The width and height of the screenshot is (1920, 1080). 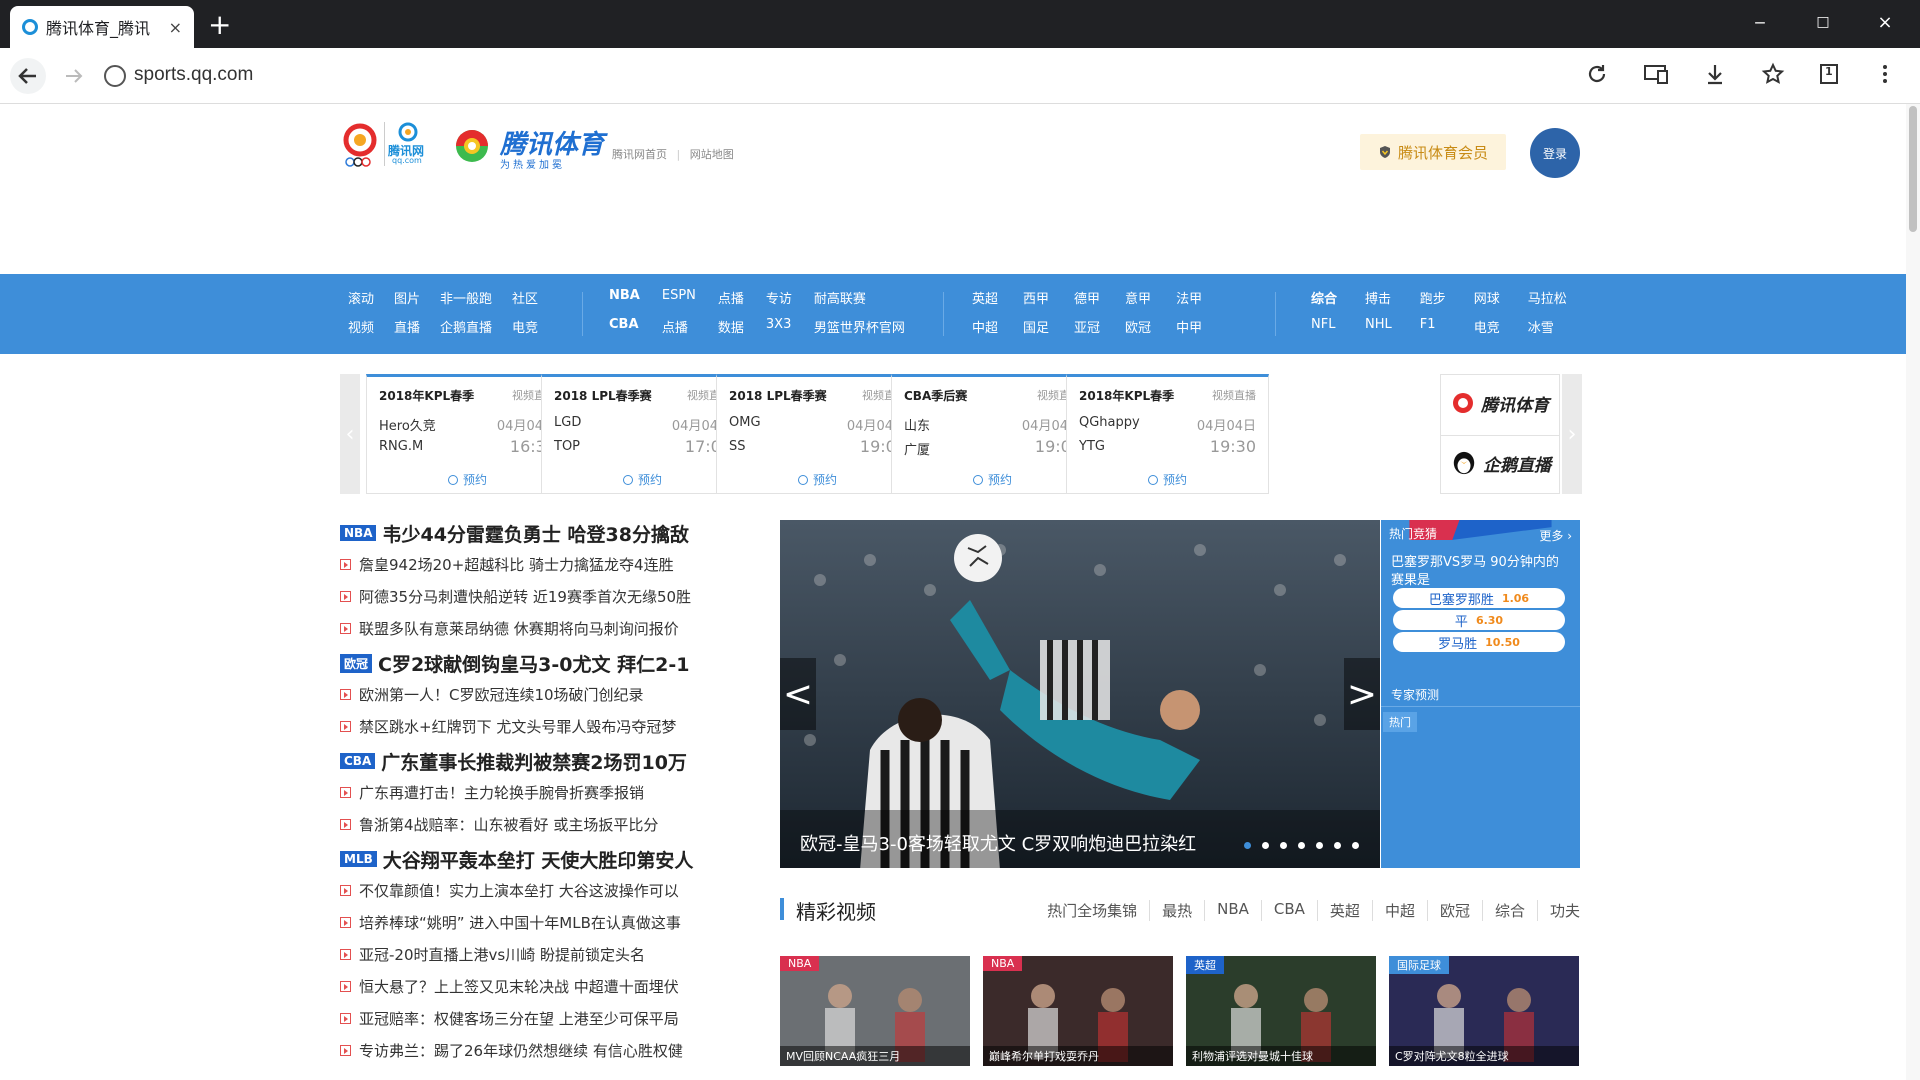 What do you see at coordinates (1036, 326) in the screenshot?
I see `nav-link: 国足` at bounding box center [1036, 326].